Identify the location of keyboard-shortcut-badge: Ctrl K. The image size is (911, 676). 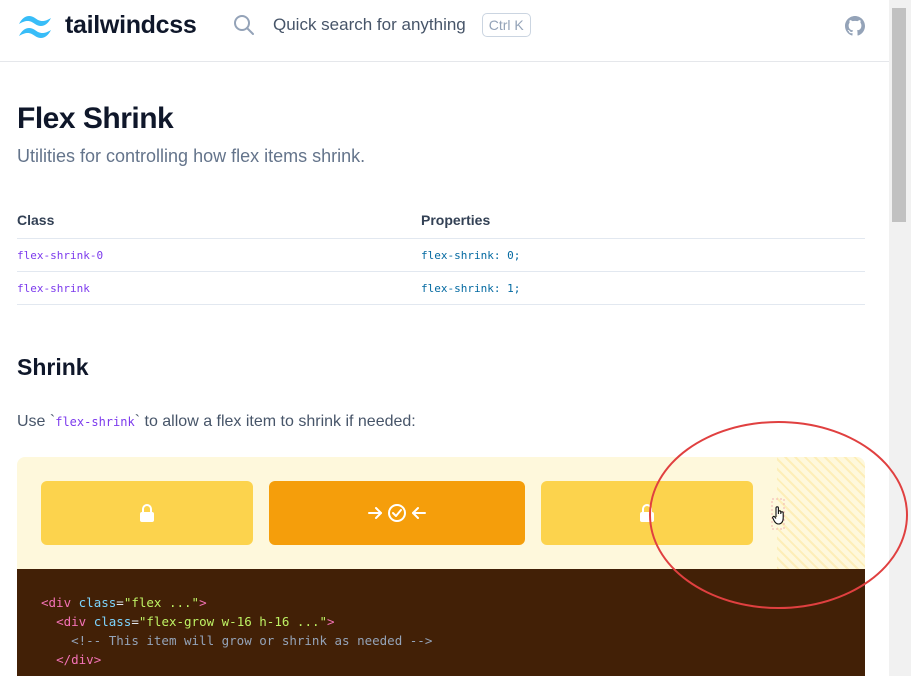
(506, 25).